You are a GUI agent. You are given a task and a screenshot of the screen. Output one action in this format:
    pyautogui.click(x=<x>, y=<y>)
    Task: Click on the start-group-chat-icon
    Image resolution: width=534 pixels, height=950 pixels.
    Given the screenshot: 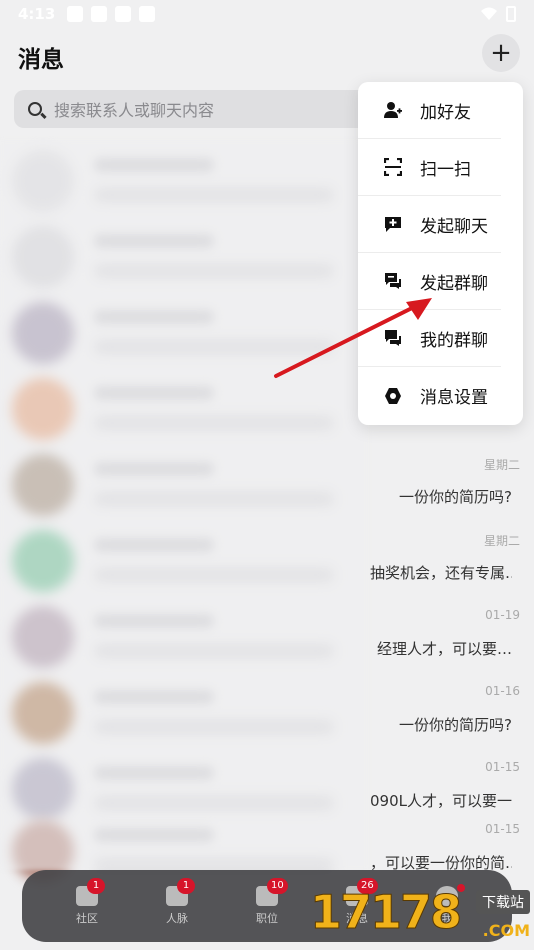 What is the action you would take?
    pyautogui.click(x=393, y=281)
    